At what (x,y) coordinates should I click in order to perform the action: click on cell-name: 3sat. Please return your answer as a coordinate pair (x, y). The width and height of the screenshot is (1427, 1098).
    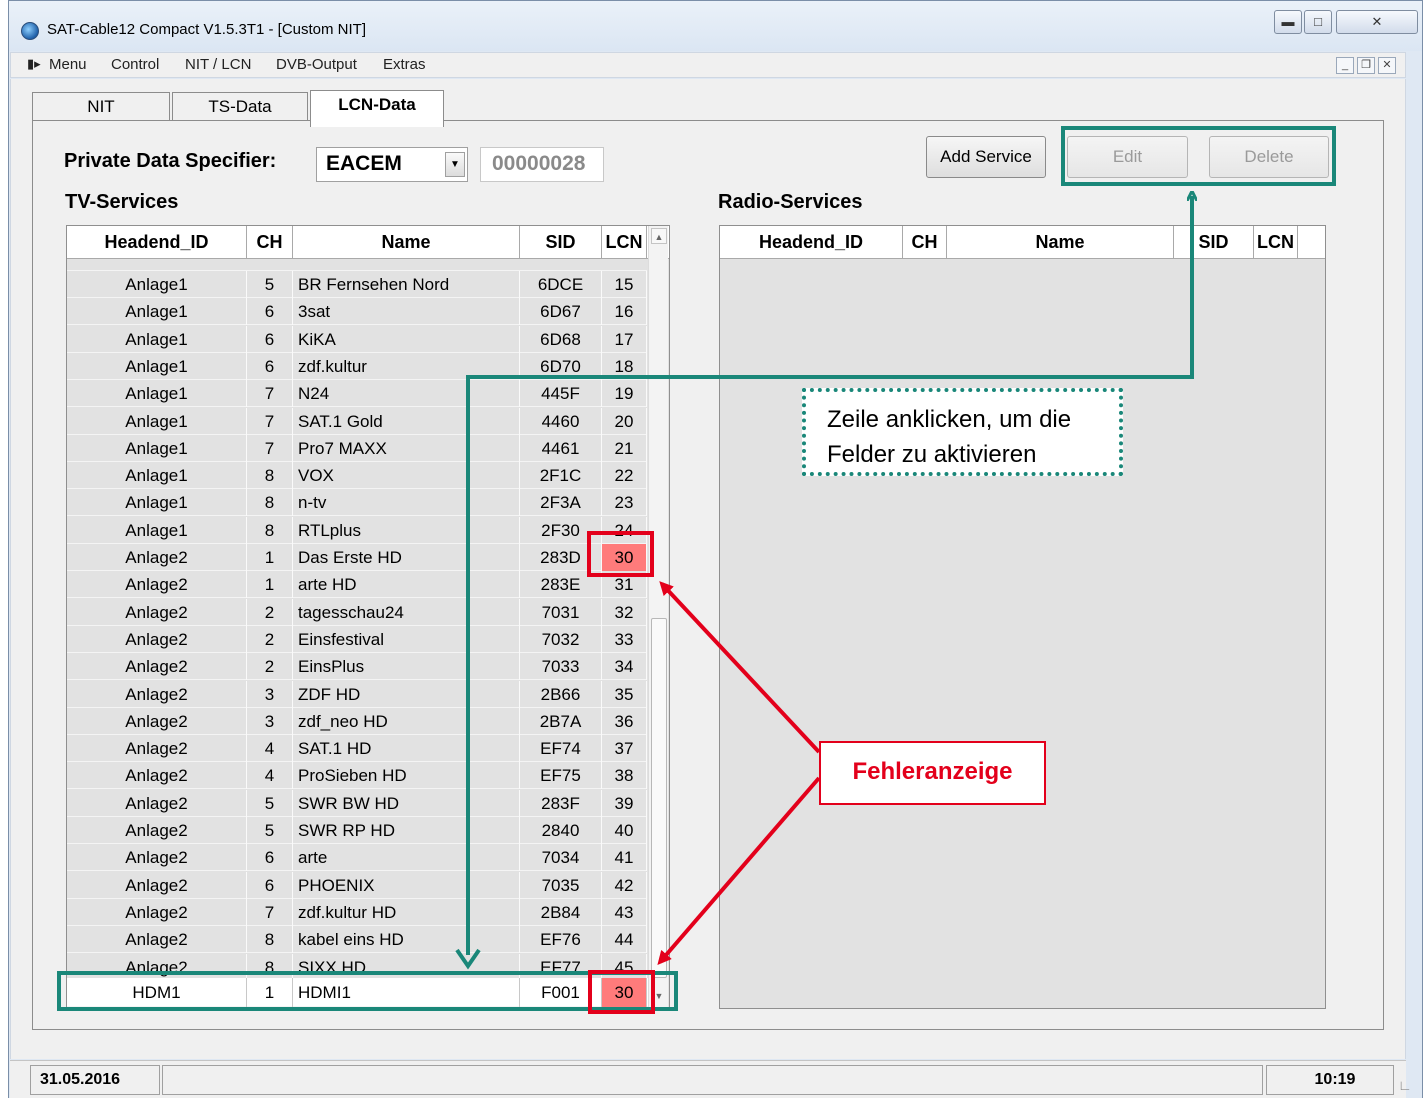
    Looking at the image, I should click on (406, 312).